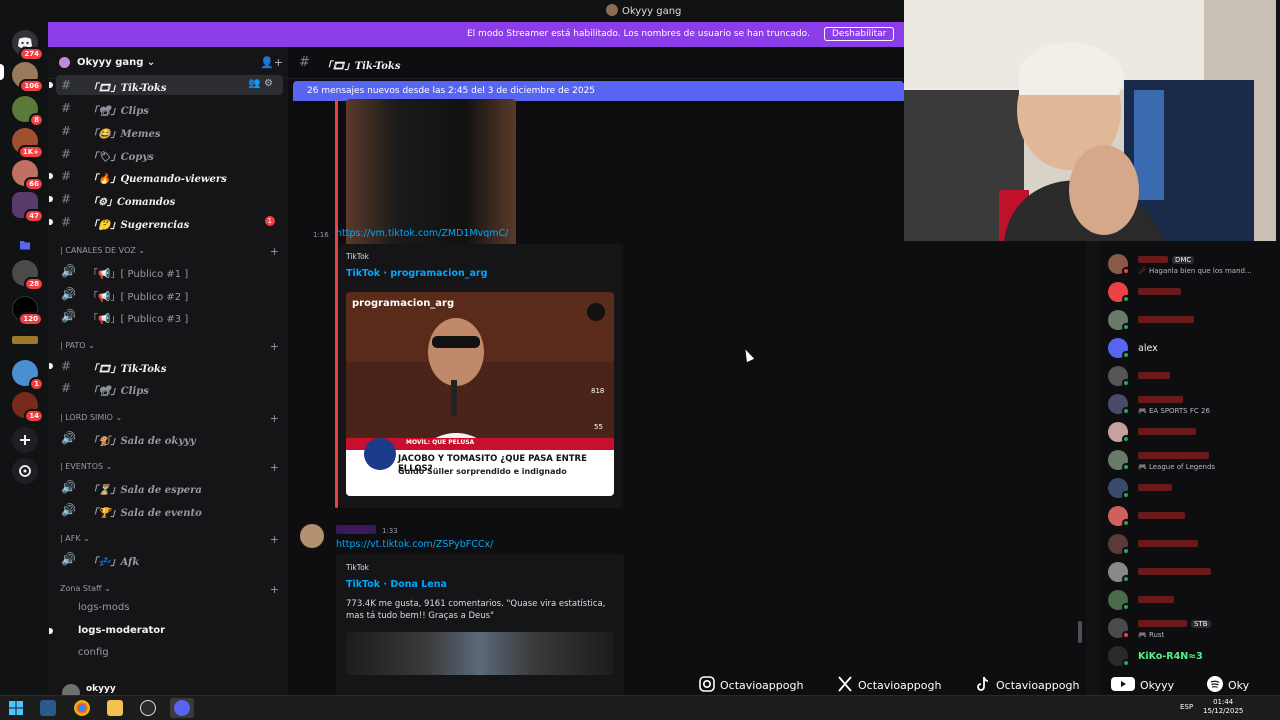  What do you see at coordinates (171, 419) in the screenshot?
I see `category-lord-simio: | LORD SIMIO ⌄ +` at bounding box center [171, 419].